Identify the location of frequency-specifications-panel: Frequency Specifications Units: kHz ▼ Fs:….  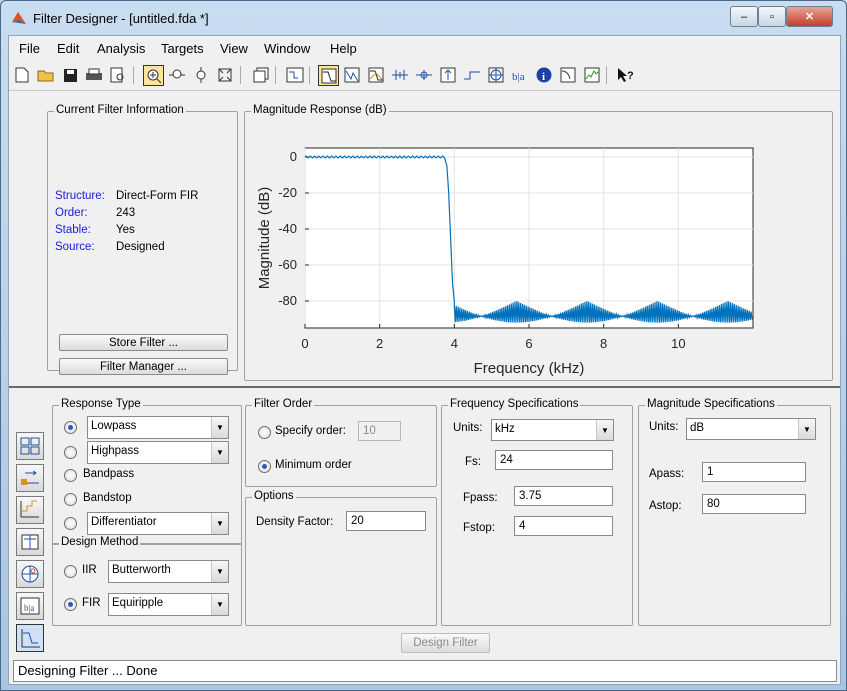
(537, 512).